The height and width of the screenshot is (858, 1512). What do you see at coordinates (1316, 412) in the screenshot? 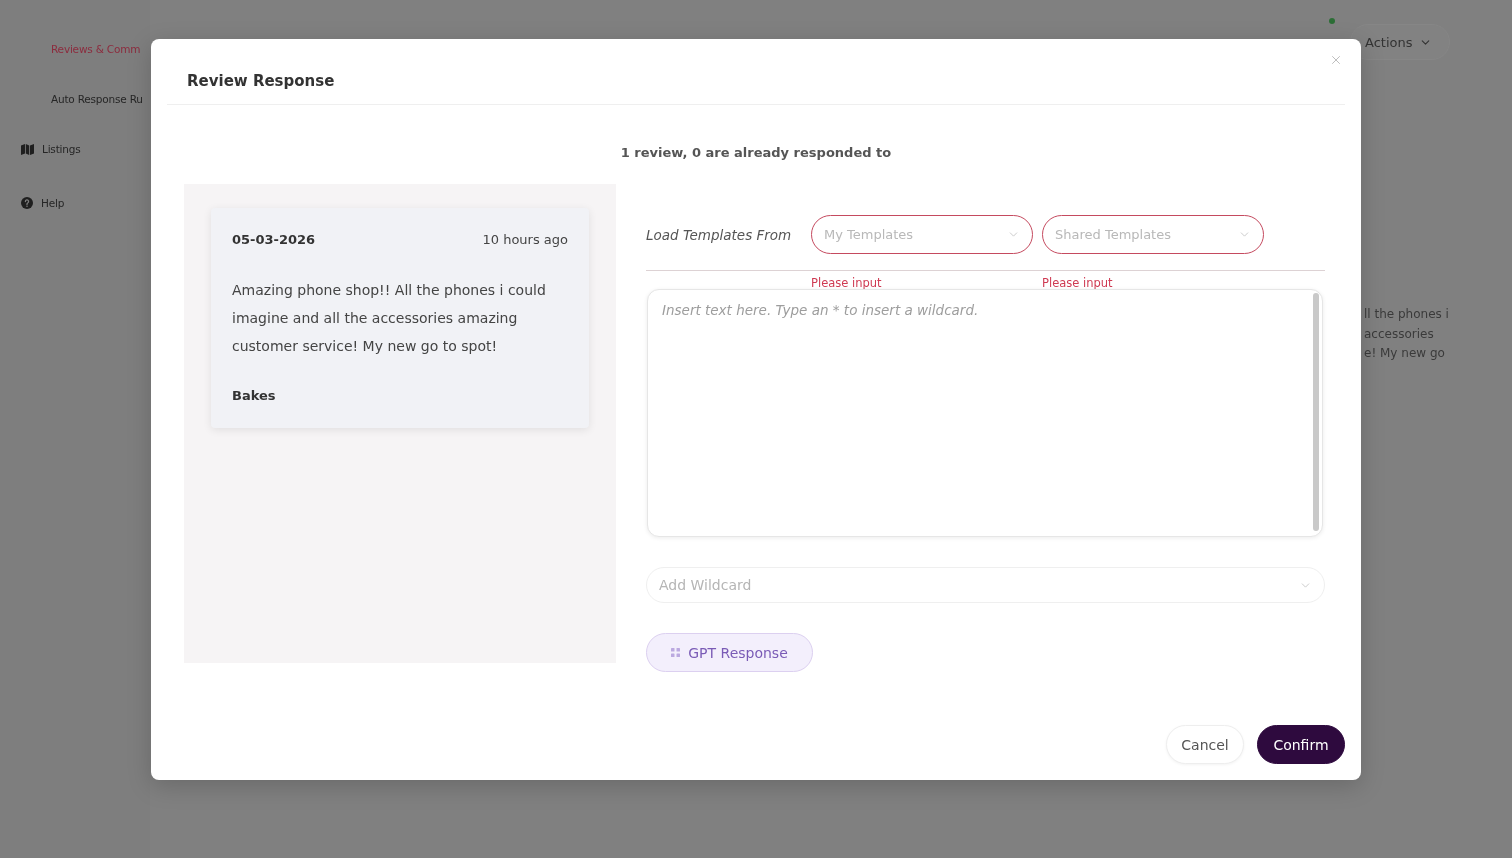
I see `scrollbar` at bounding box center [1316, 412].